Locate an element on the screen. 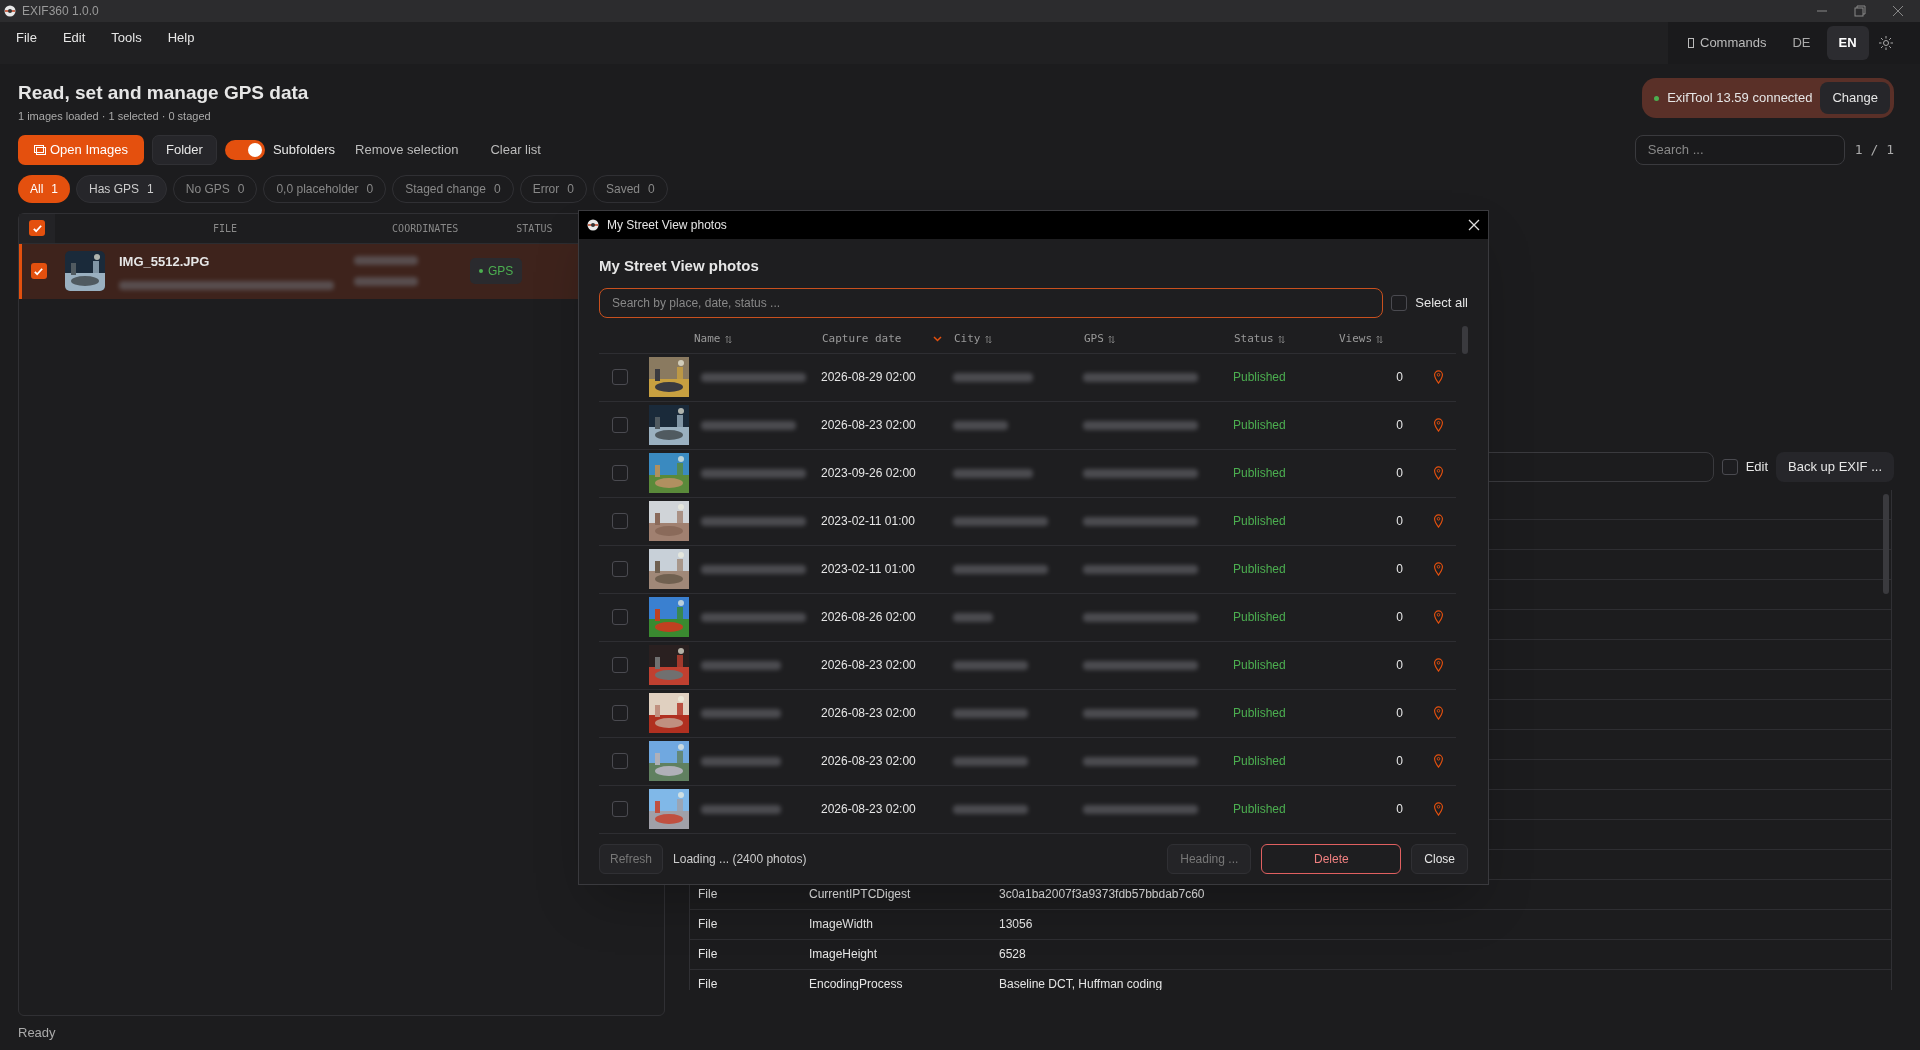 Image resolution: width=1920 pixels, height=1050 pixels. toggle-switch is located at coordinates (244, 149).